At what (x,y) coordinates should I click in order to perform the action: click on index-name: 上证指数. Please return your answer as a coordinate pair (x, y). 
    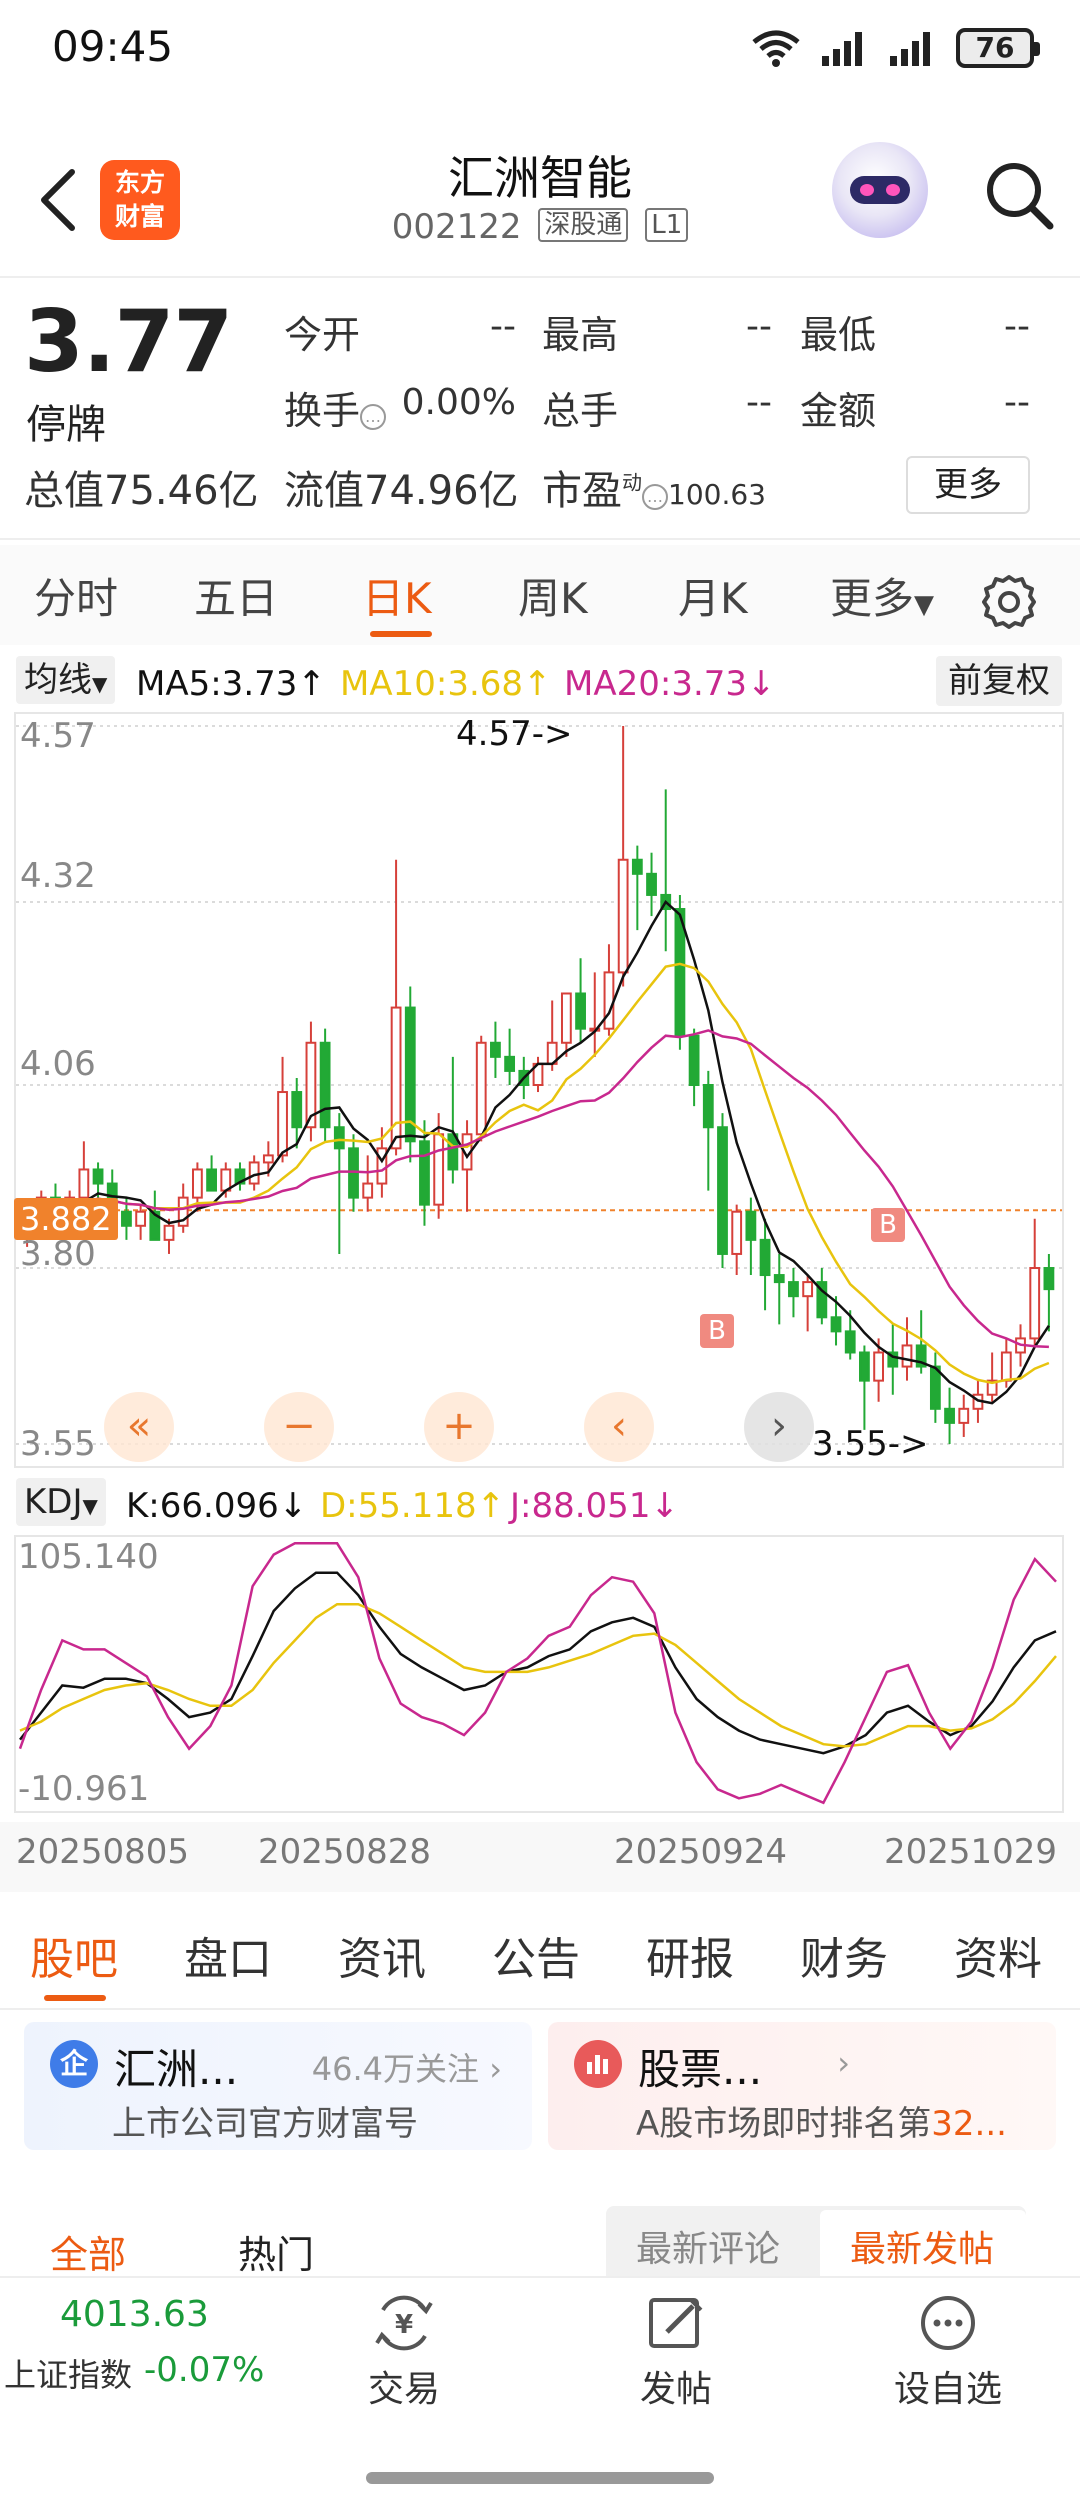
    Looking at the image, I should click on (68, 2373).